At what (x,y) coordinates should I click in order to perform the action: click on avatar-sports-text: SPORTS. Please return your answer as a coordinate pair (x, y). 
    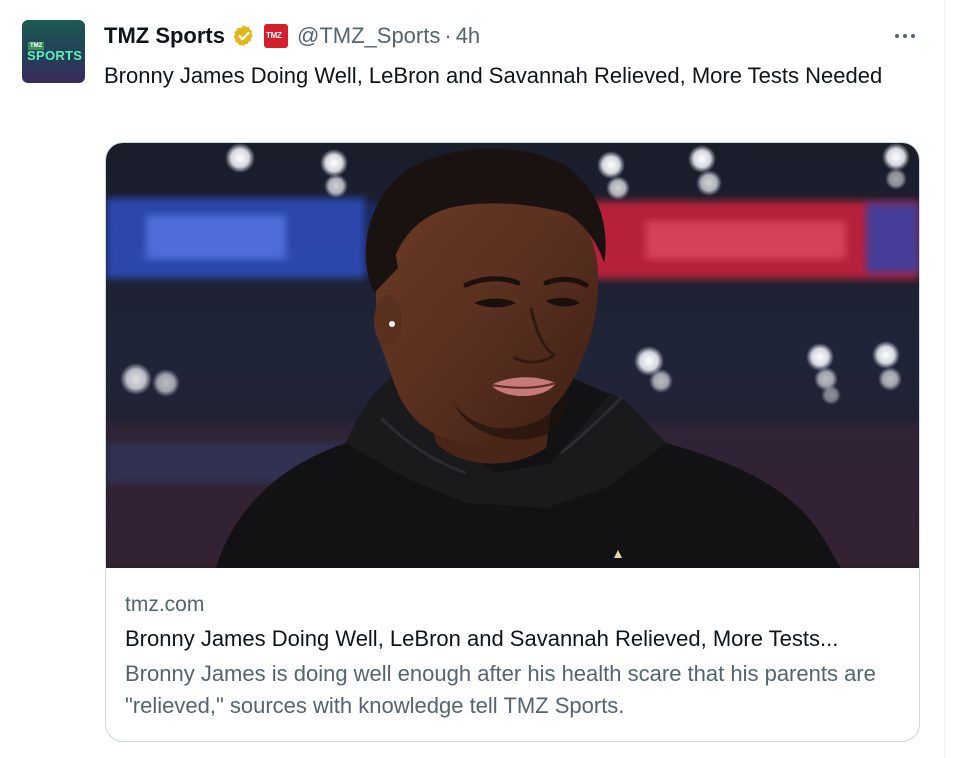
    Looking at the image, I should click on (55, 55).